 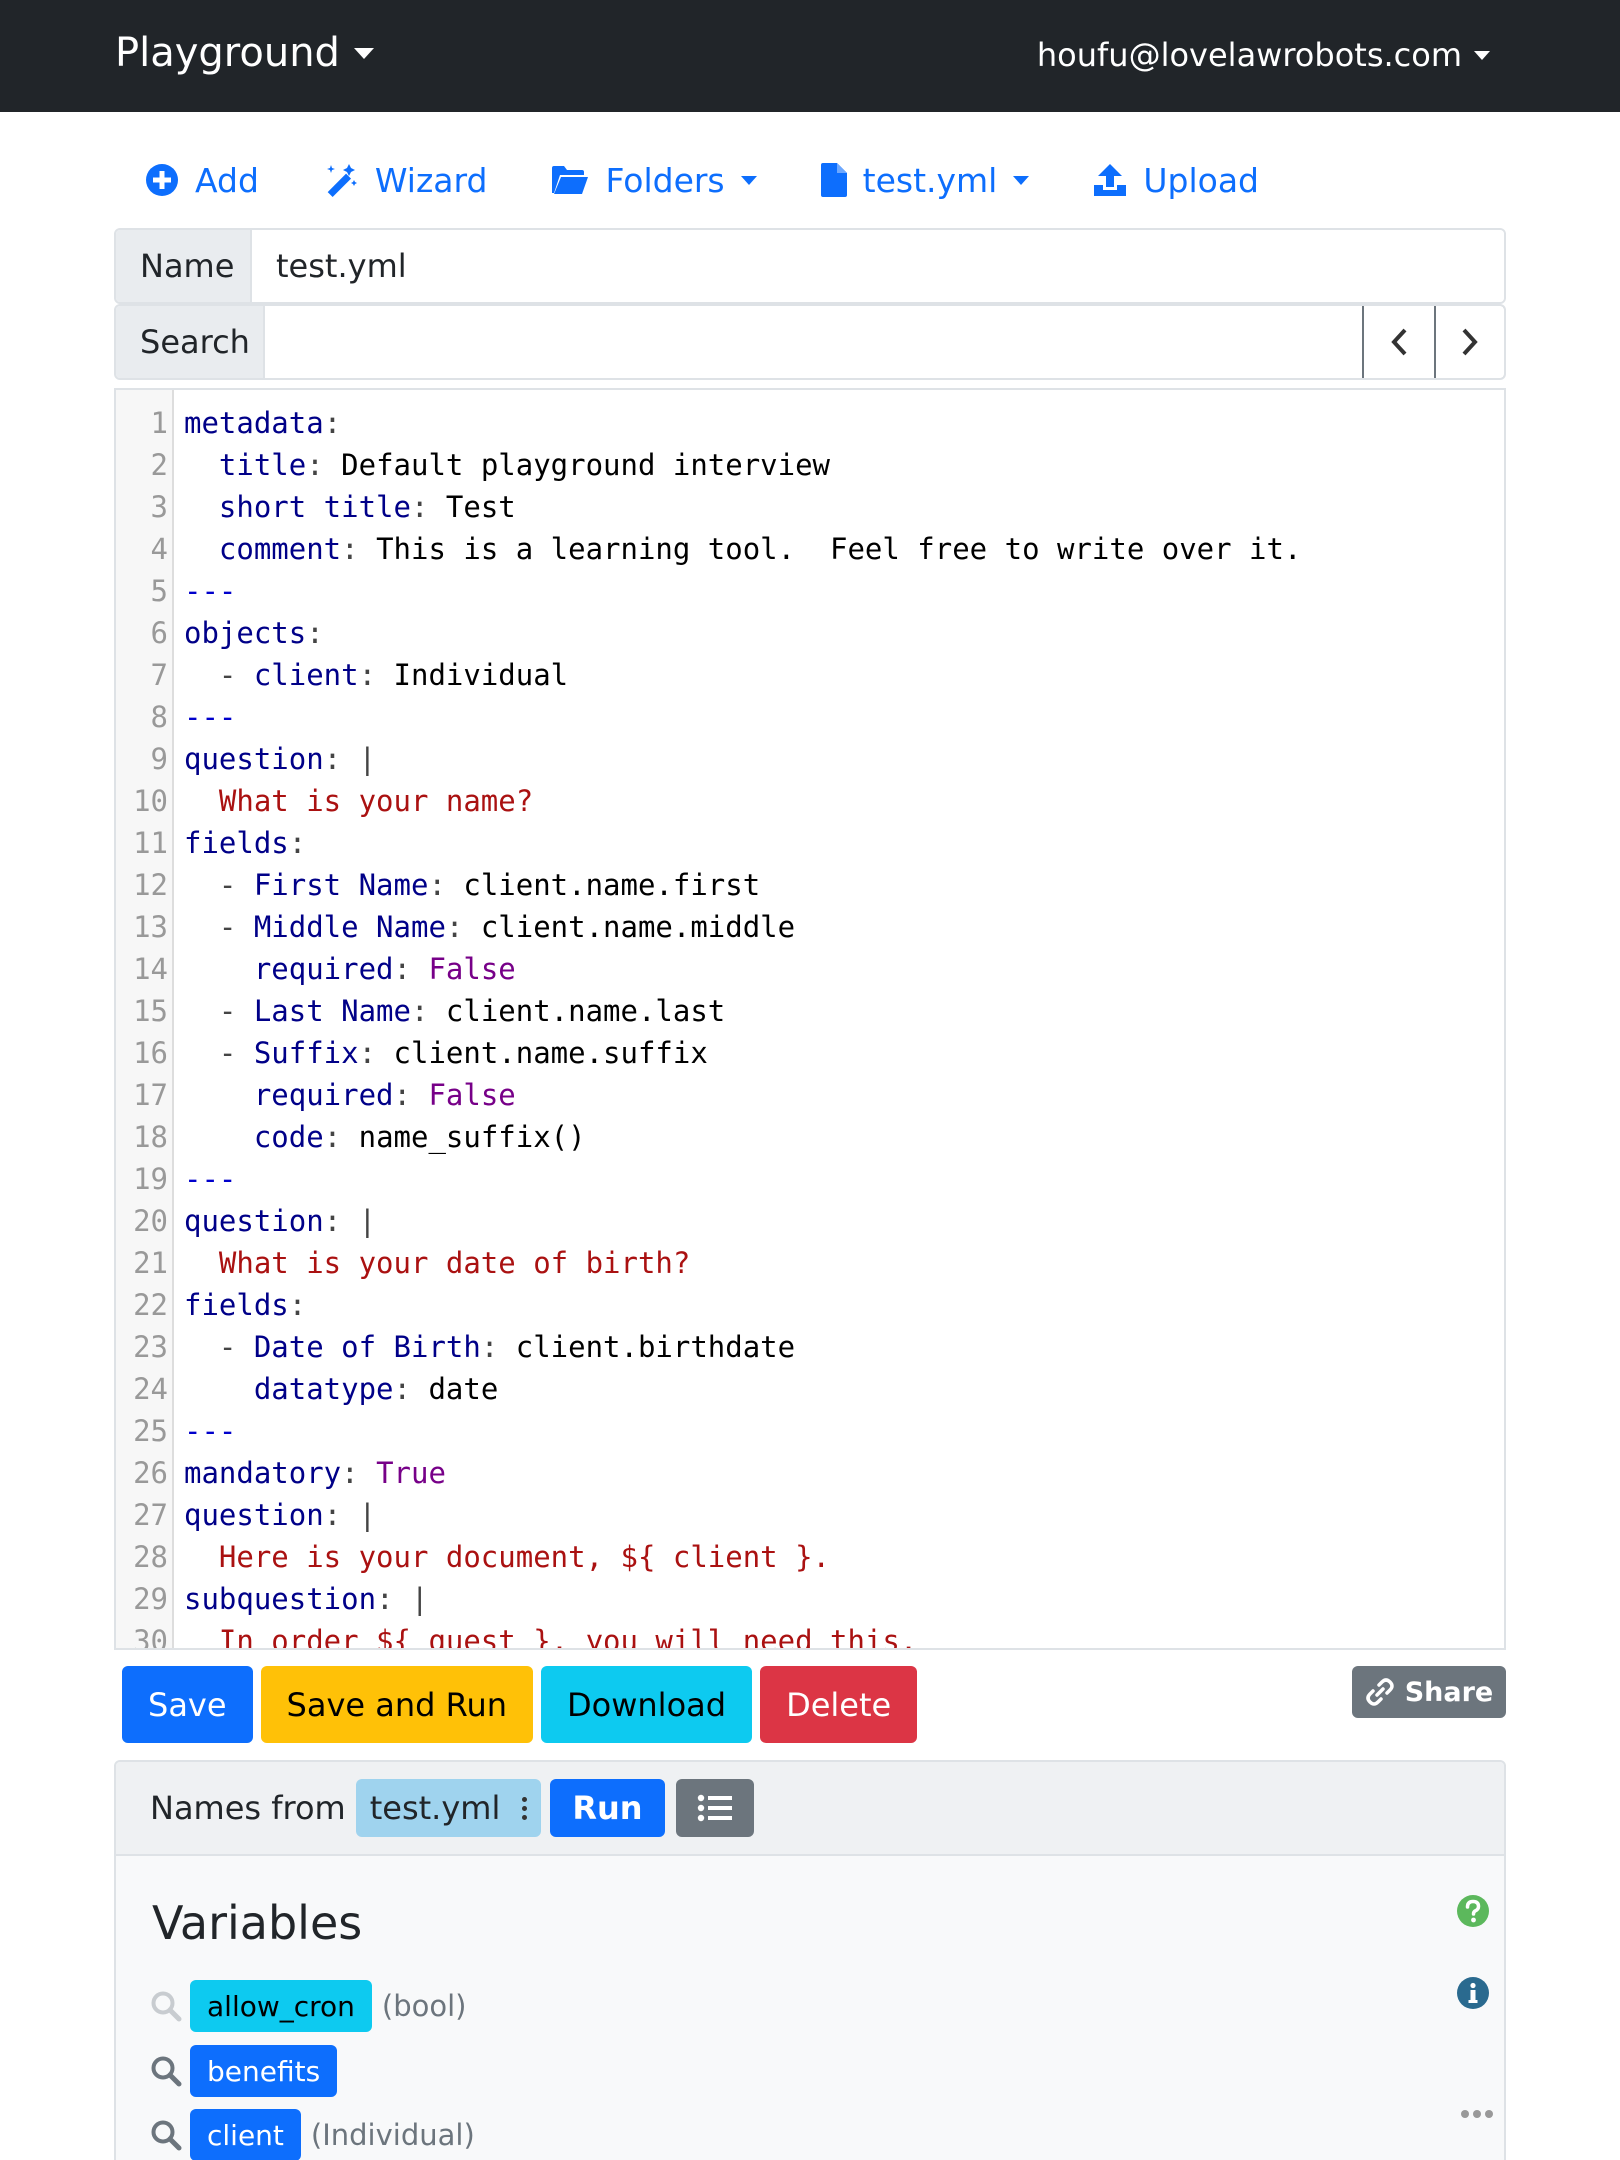 What do you see at coordinates (264, 2071) in the screenshot?
I see `variable-name: benefits` at bounding box center [264, 2071].